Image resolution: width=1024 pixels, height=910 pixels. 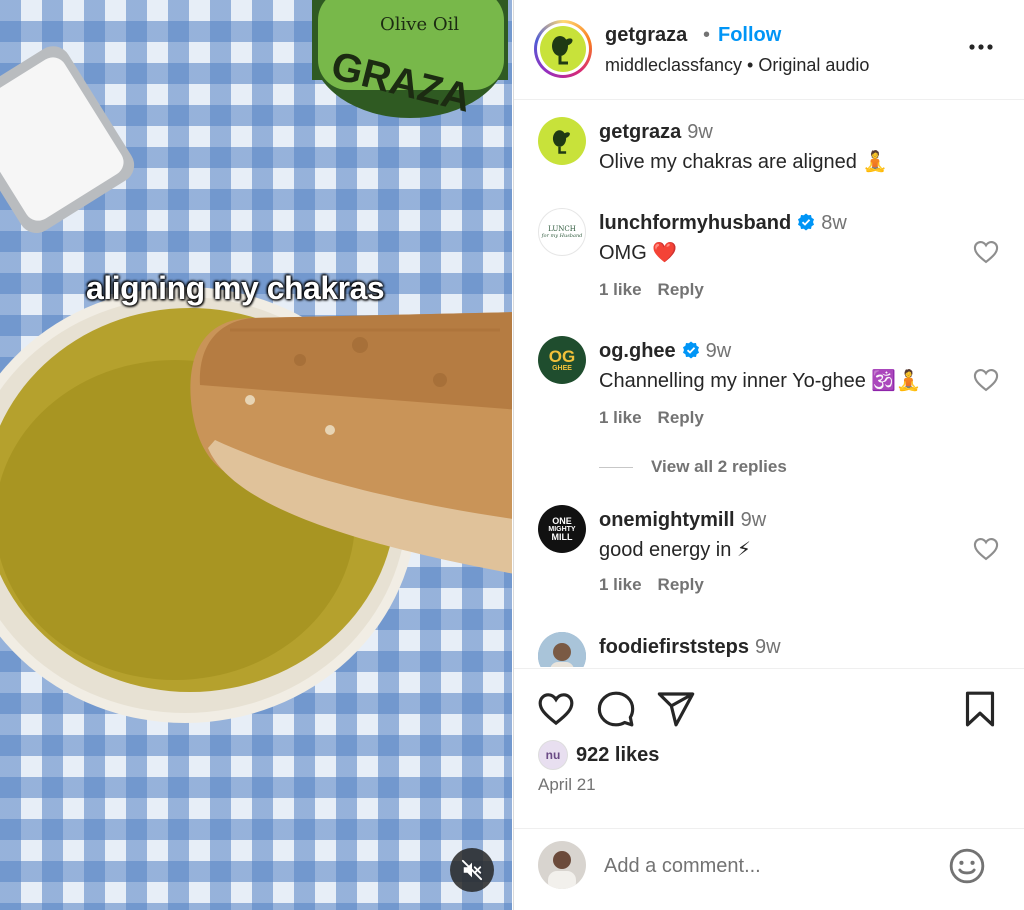 I want to click on comment-username: onemightymill 9w, so click(x=682, y=520).